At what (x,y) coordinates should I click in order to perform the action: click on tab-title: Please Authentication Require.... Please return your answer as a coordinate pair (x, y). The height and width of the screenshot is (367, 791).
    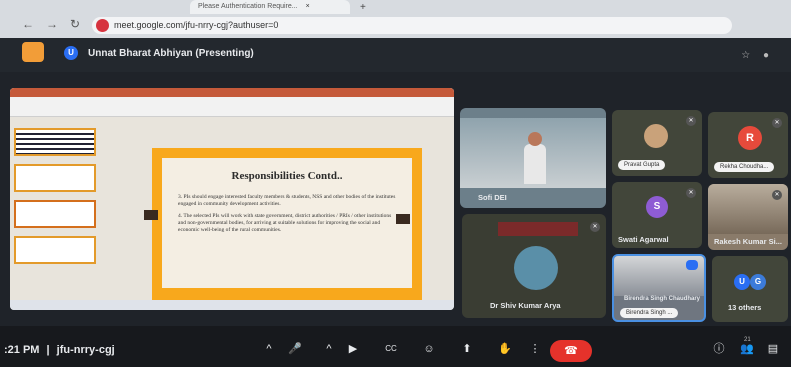
    Looking at the image, I should click on (248, 6).